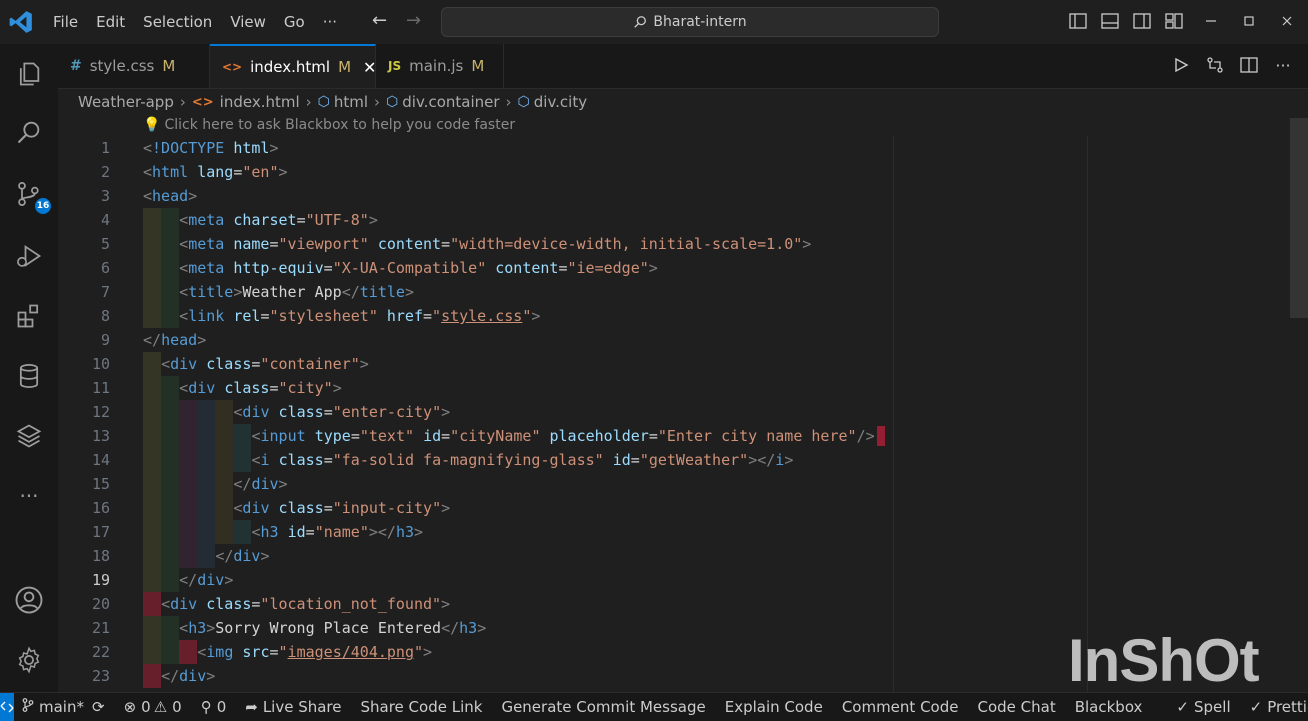 This screenshot has width=1308, height=721. What do you see at coordinates (673, 196) in the screenshot?
I see `code-line: 3 <head>` at bounding box center [673, 196].